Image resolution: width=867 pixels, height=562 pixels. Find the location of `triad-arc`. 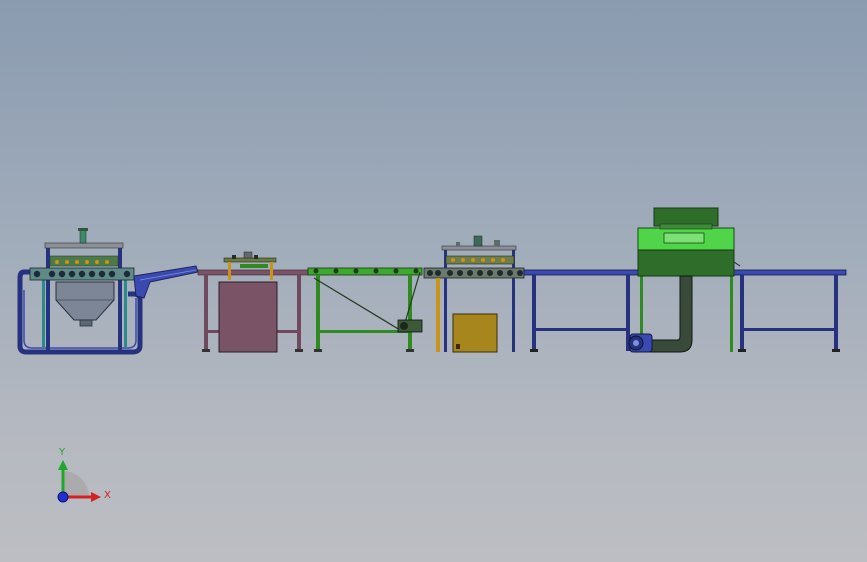

triad-arc is located at coordinates (76, 484).